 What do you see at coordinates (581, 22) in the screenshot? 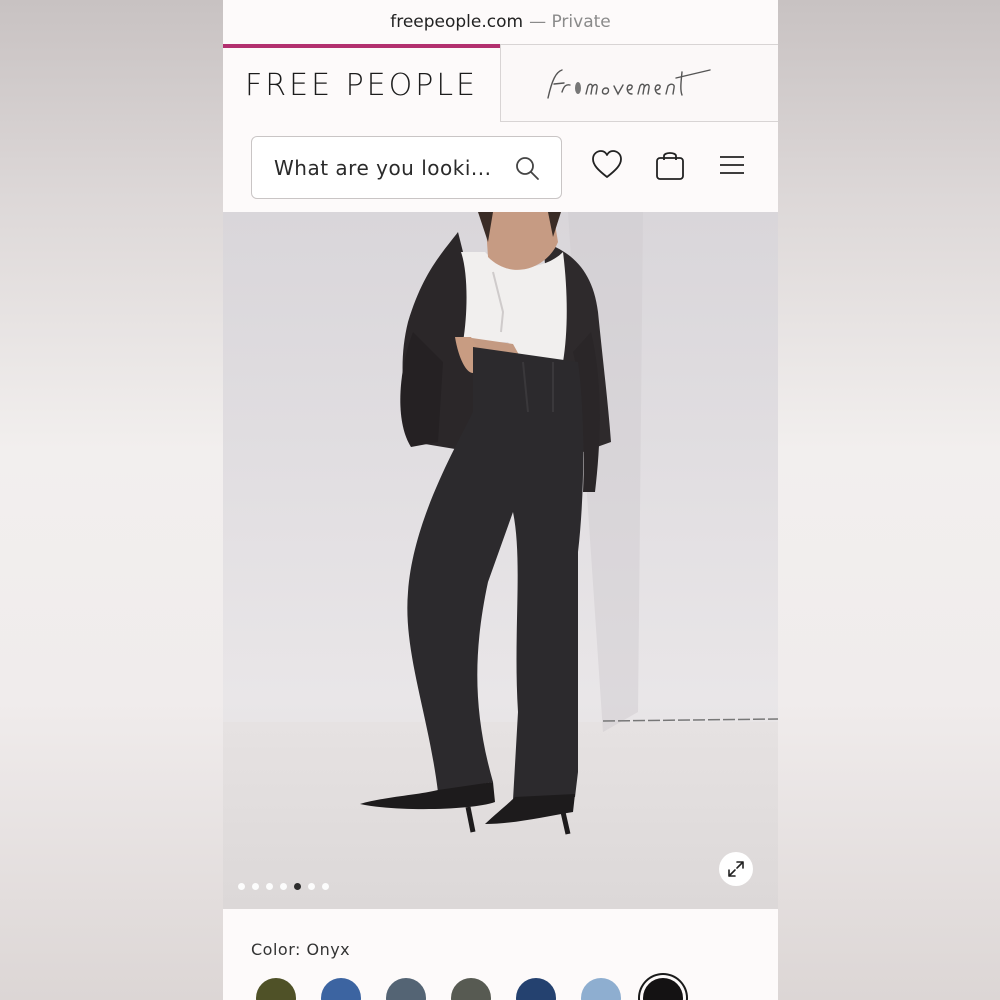
I see `private-label: Private` at bounding box center [581, 22].